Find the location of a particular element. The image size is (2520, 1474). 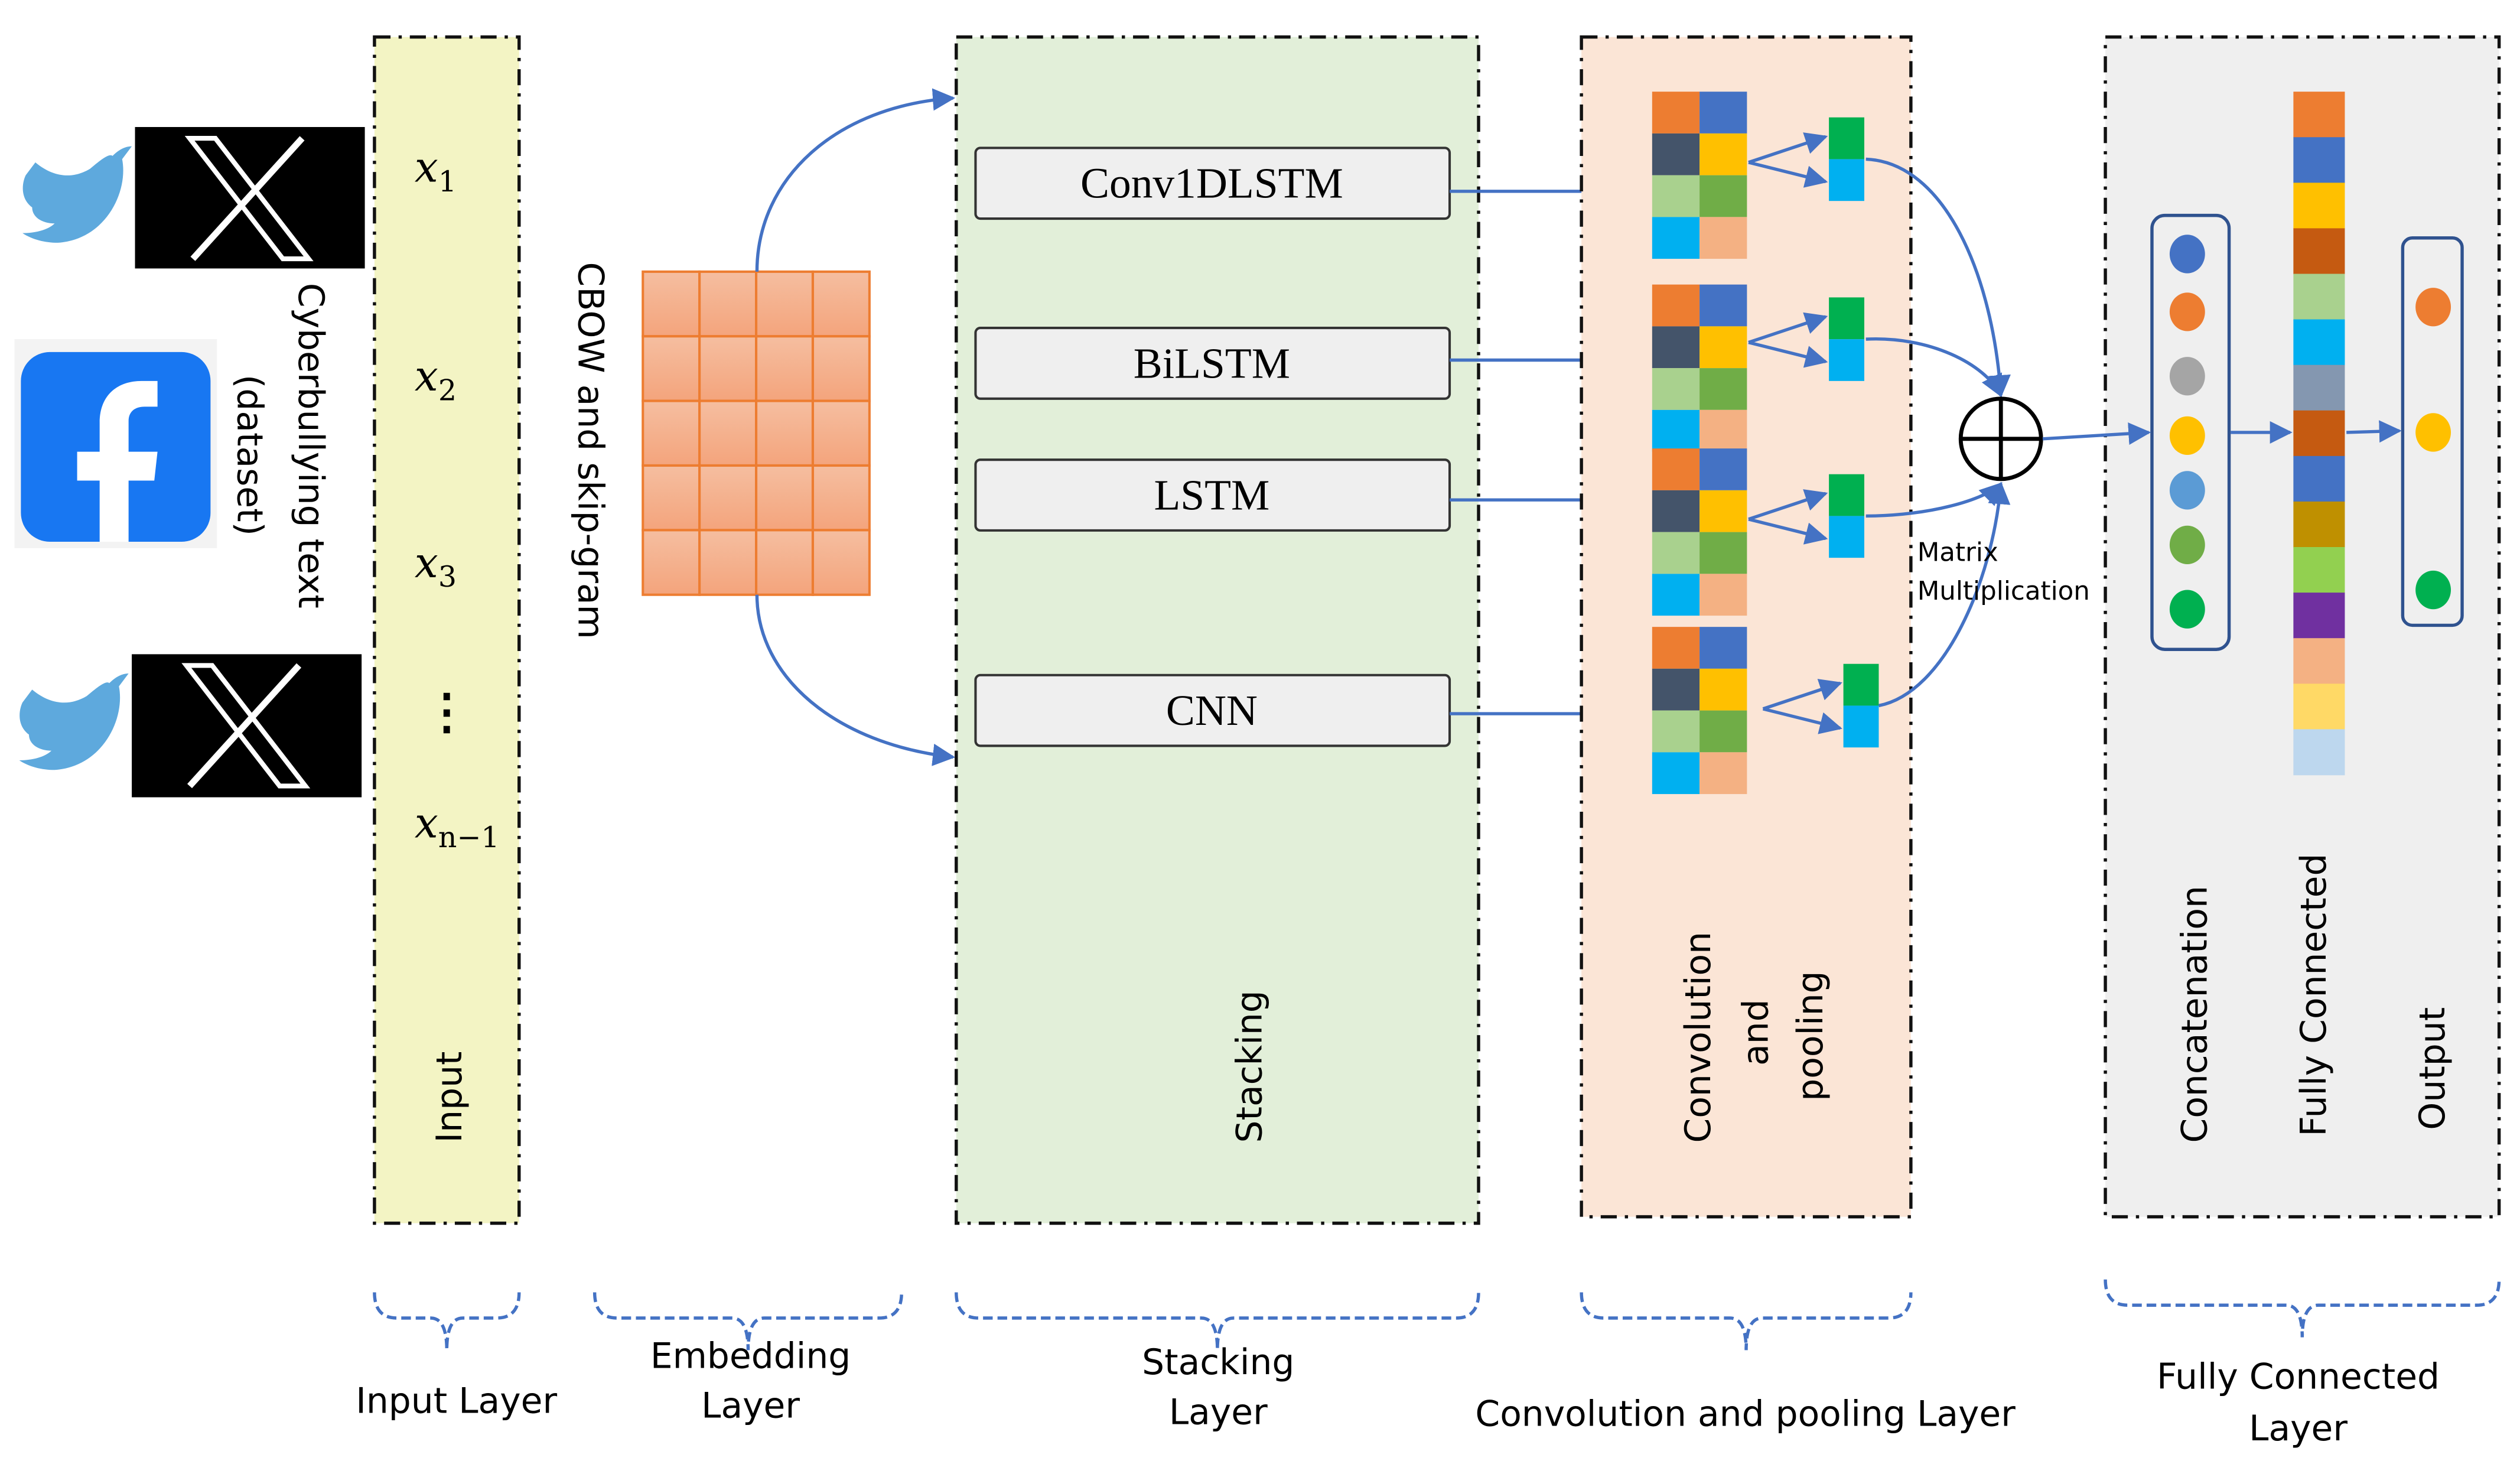

stacking-label: Stacking is located at coordinates (1250, 1066).